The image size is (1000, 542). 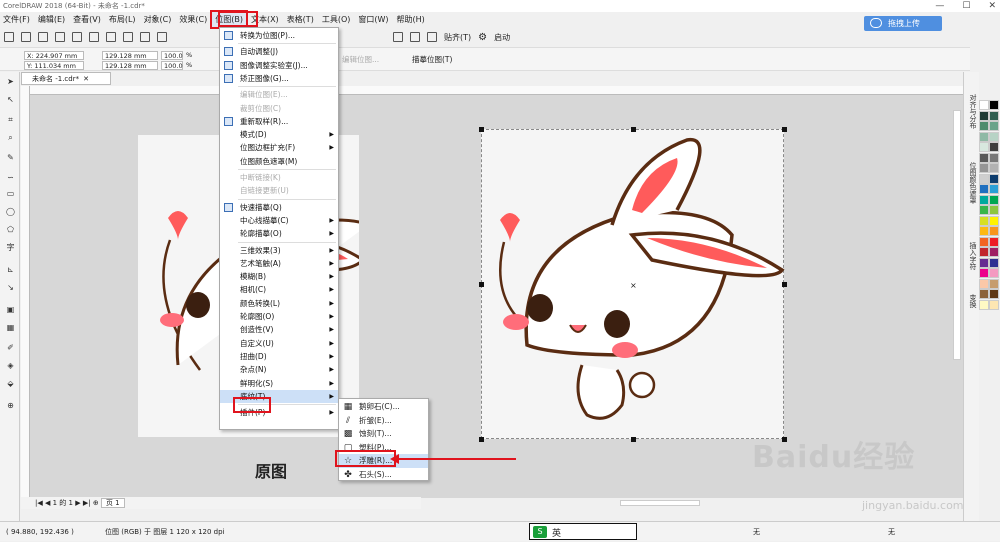 What do you see at coordinates (111, 37) in the screenshot?
I see `paste-icon` at bounding box center [111, 37].